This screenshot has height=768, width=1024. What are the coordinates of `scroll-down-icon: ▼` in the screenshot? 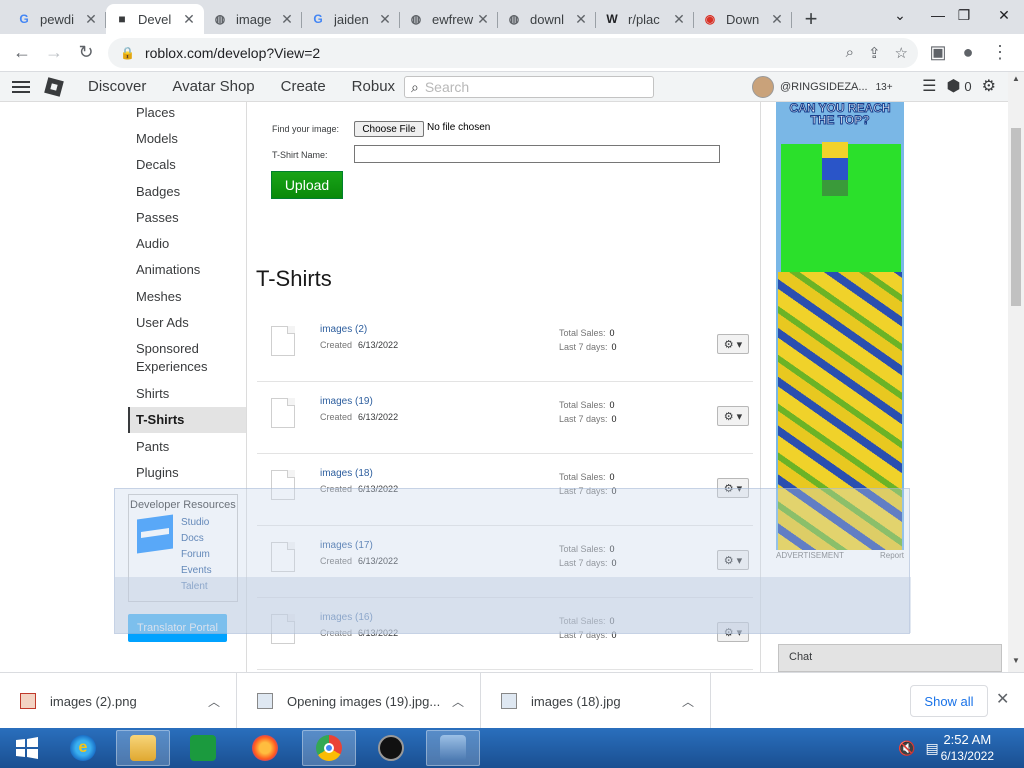 It's located at (1016, 660).